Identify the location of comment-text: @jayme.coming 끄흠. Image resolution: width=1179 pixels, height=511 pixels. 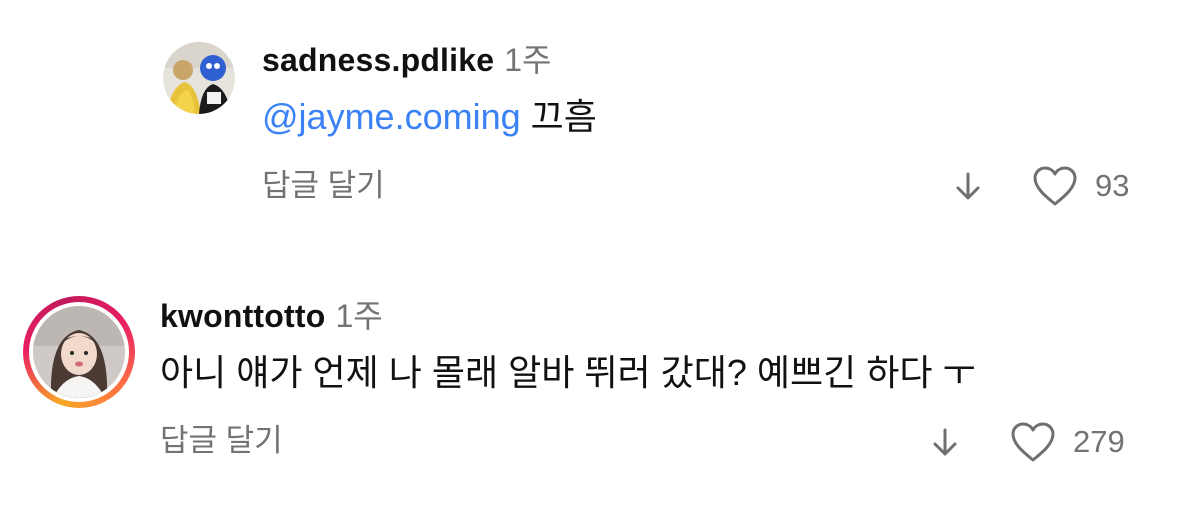
(429, 117).